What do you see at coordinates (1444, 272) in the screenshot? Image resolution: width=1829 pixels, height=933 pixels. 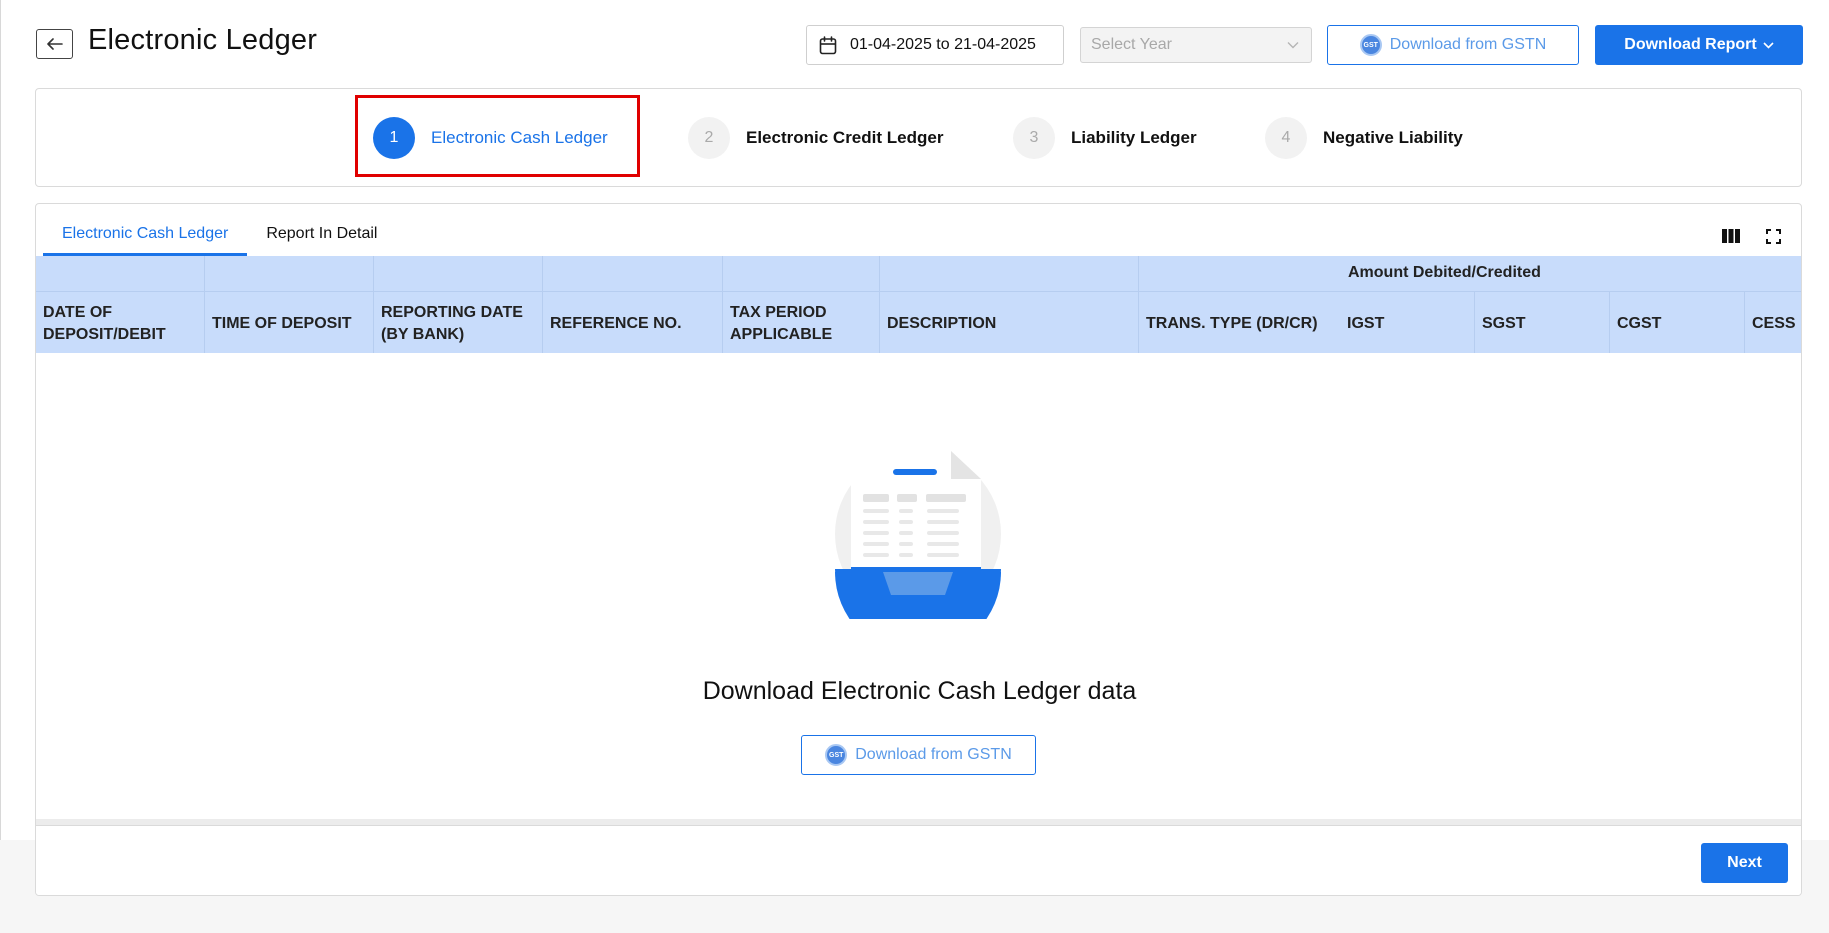 I see `group-header-amount: Amount Debited/Credited` at bounding box center [1444, 272].